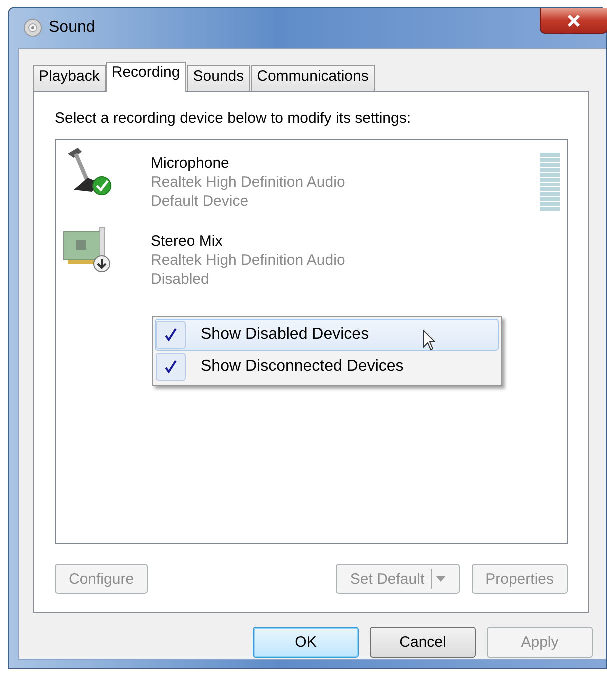  I want to click on button: Cancel, so click(423, 642).